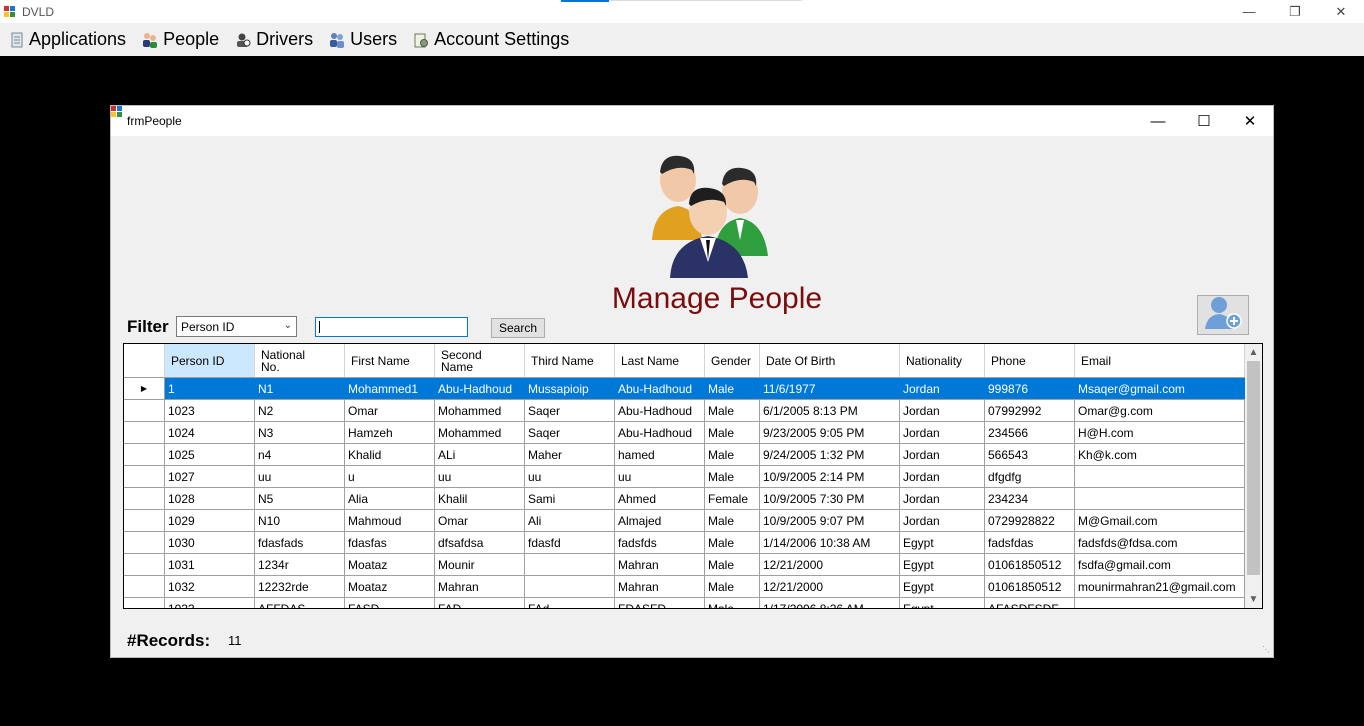 This screenshot has height=726, width=1364. Describe the element at coordinates (660, 498) in the screenshot. I see `cell-last-name: Ahmed` at that location.